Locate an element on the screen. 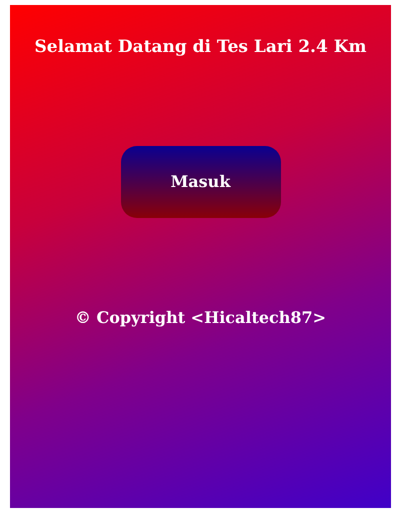  copyright-text: © Copyright <Hicaltech87> is located at coordinates (200, 317).